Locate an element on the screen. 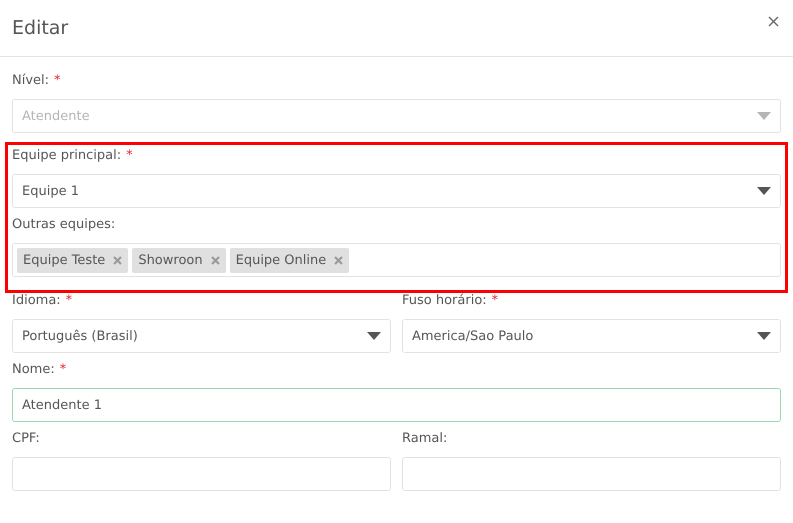  field-label: Nome: is located at coordinates (33, 369).